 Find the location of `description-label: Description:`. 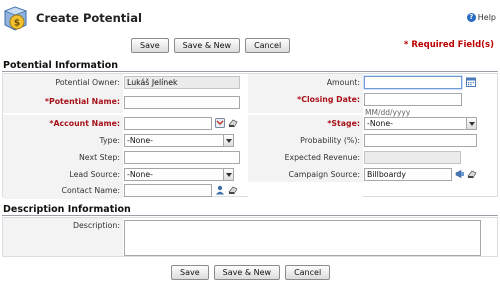

description-label: Description: is located at coordinates (63, 237).